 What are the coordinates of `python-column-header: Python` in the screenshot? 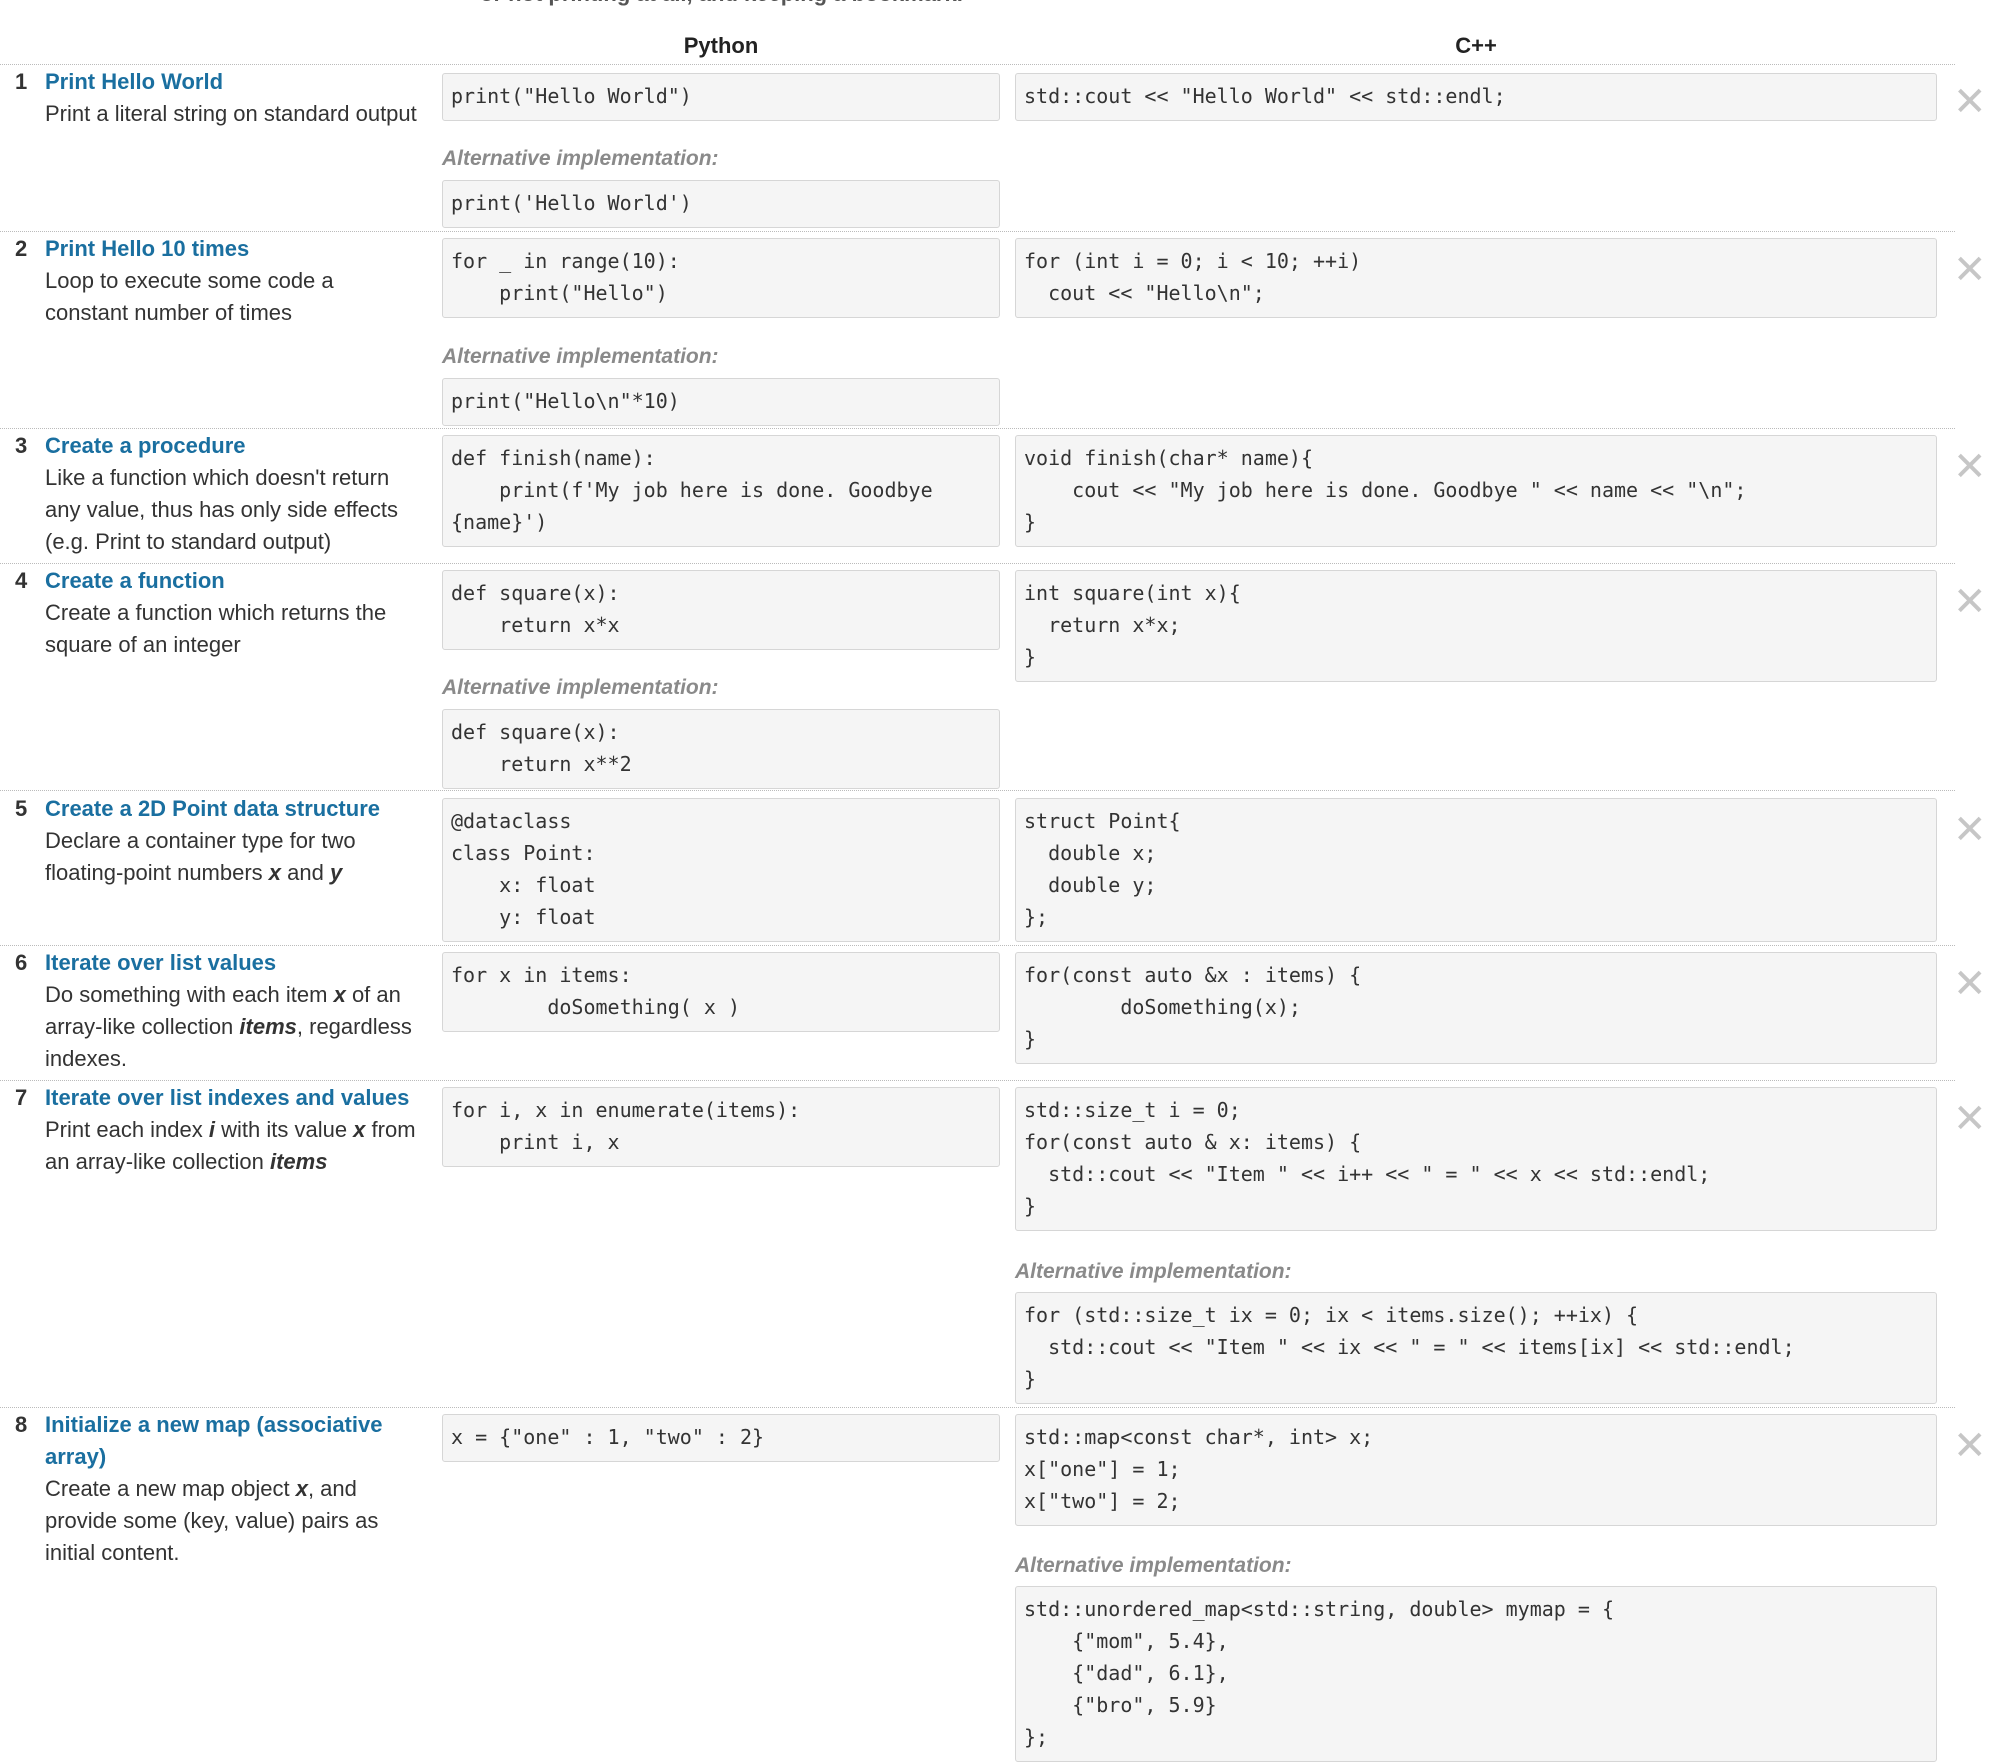 It's located at (721, 45).